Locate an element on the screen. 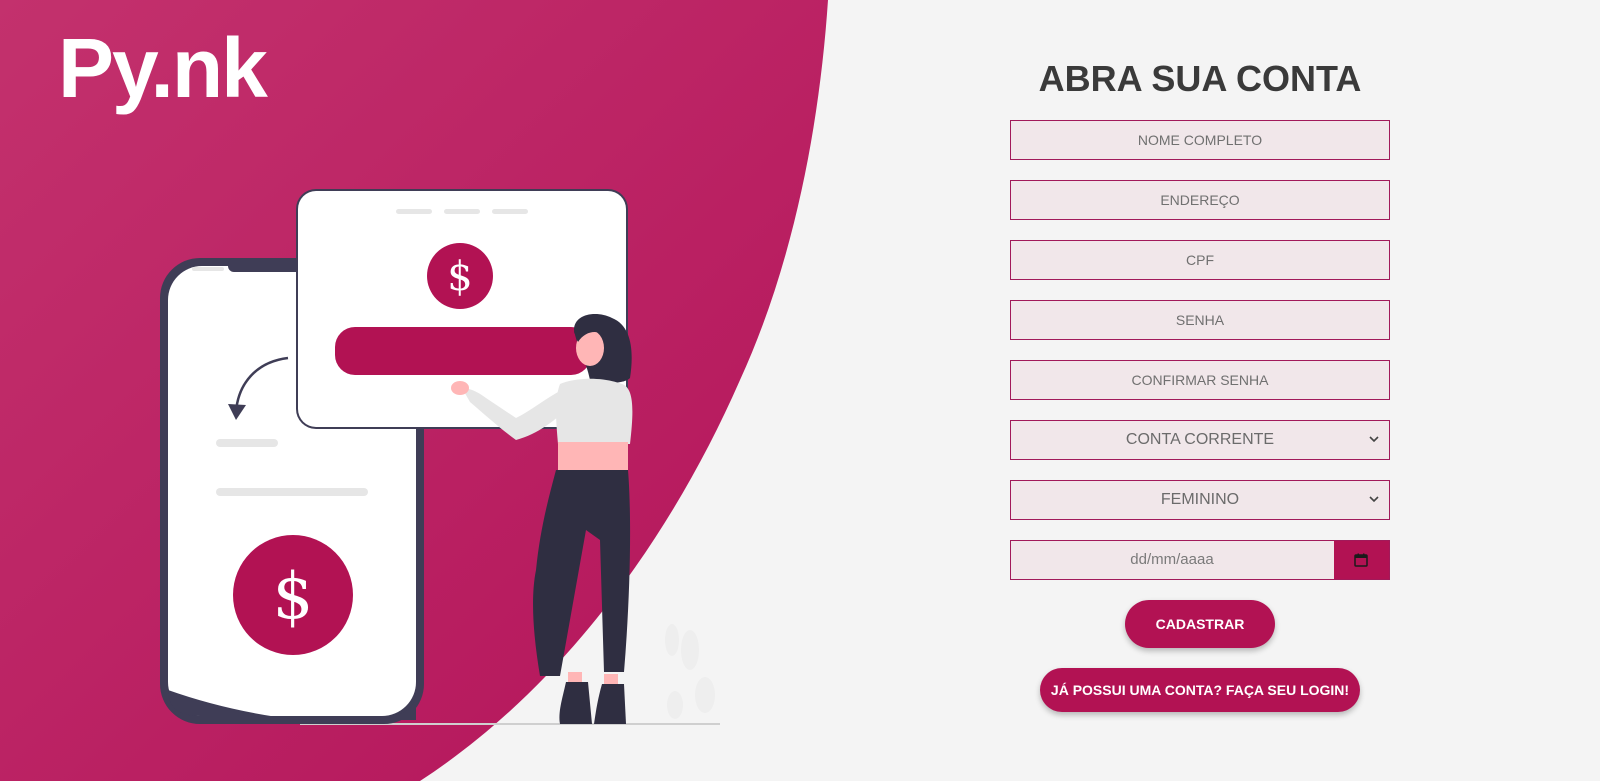 This screenshot has width=1600, height=781. register-button: CADASTRAR is located at coordinates (1200, 624).